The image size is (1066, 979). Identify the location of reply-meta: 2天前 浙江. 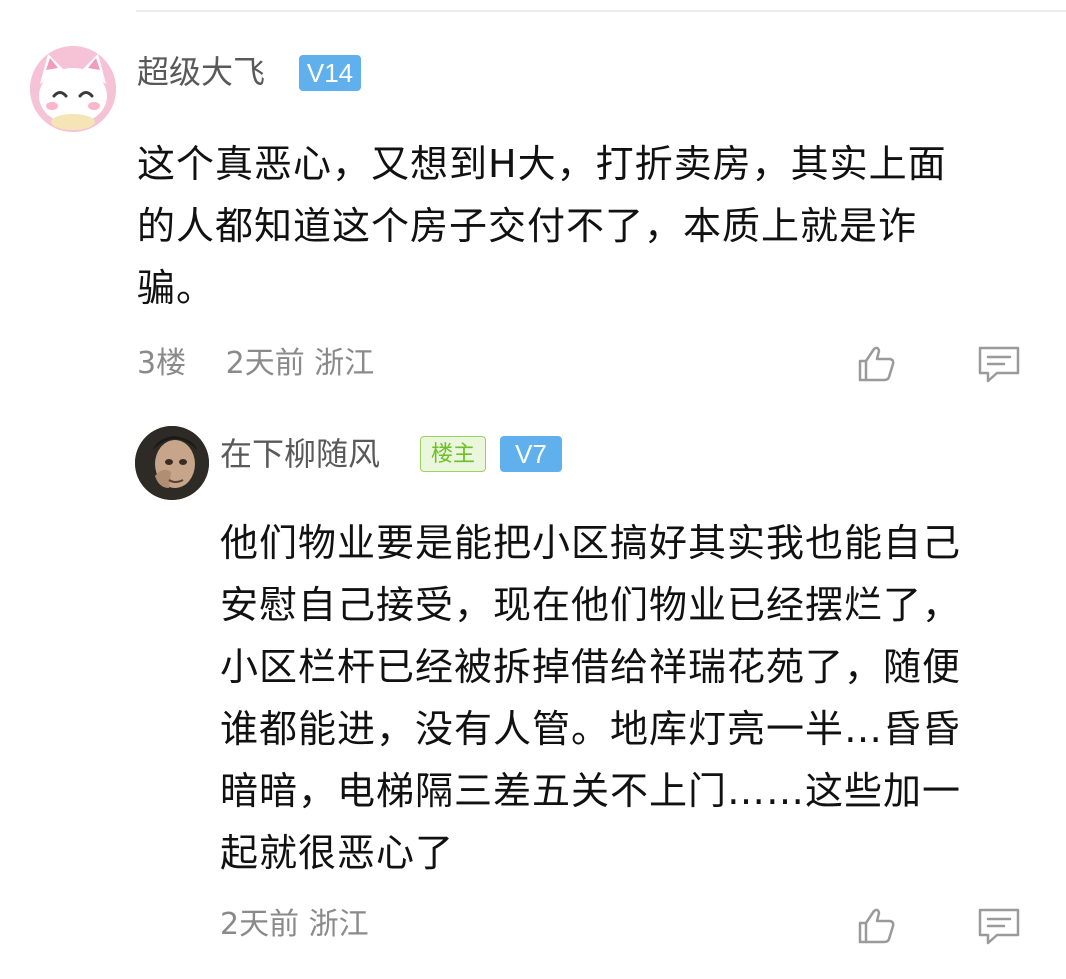
(294, 925).